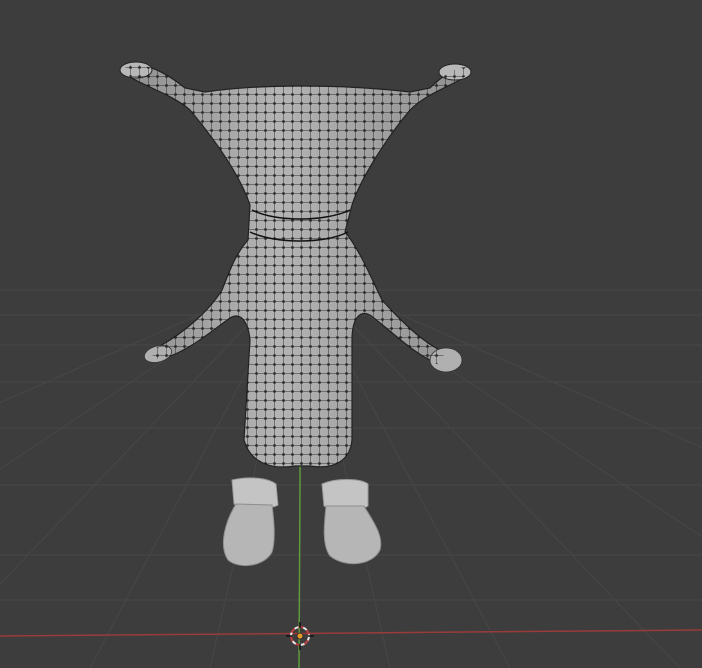  I want to click on object-origin, so click(300, 636).